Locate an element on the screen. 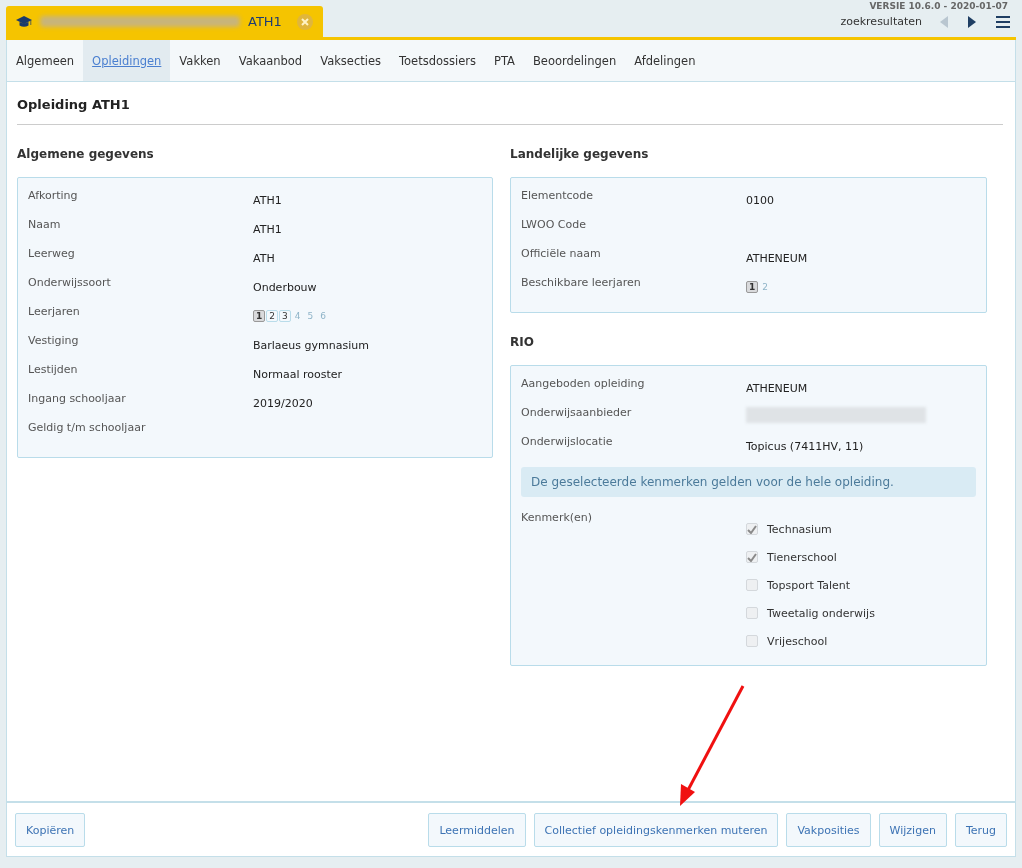 The height and width of the screenshot is (868, 1022). tab: Vakaanbod is located at coordinates (270, 60).